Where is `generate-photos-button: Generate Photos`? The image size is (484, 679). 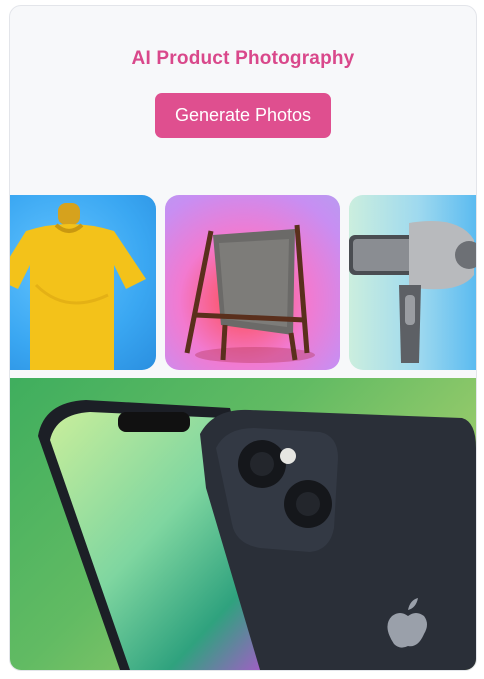 generate-photos-button: Generate Photos is located at coordinates (243, 115).